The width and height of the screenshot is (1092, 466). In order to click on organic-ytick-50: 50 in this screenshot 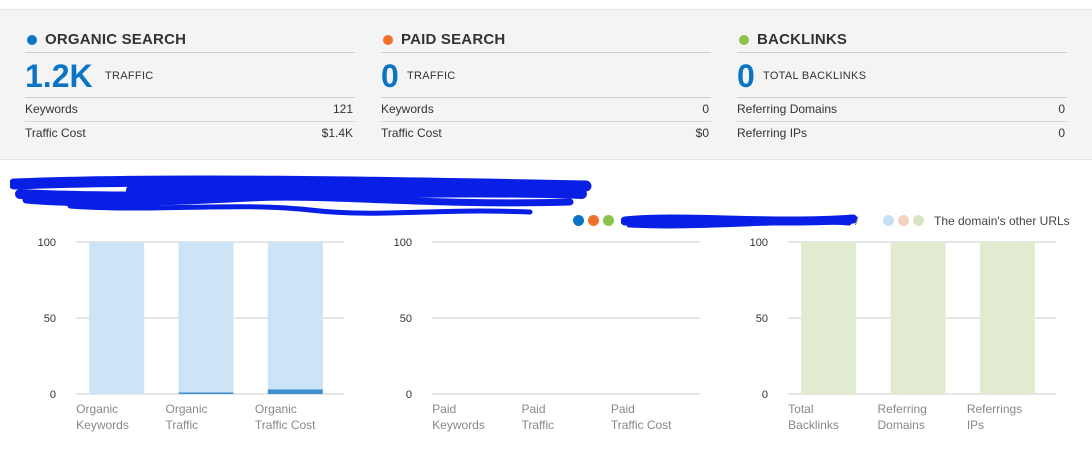, I will do `click(50, 319)`.